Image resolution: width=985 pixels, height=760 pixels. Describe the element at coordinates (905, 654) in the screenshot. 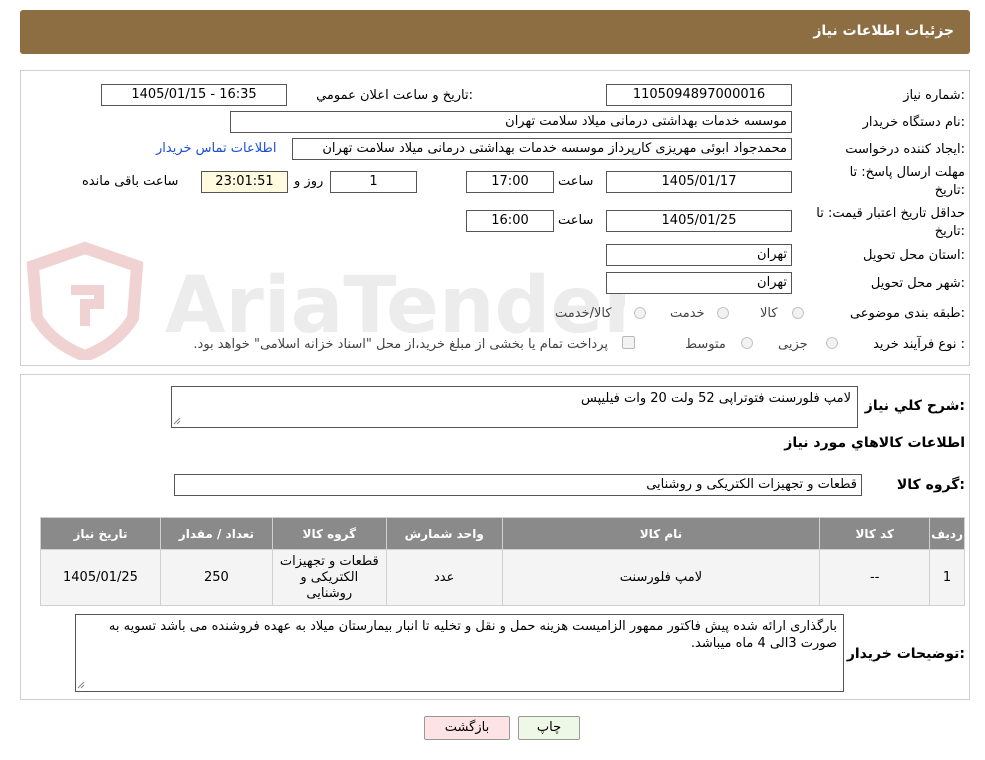

I see `notes-label: توضیحات خریدار:` at that location.